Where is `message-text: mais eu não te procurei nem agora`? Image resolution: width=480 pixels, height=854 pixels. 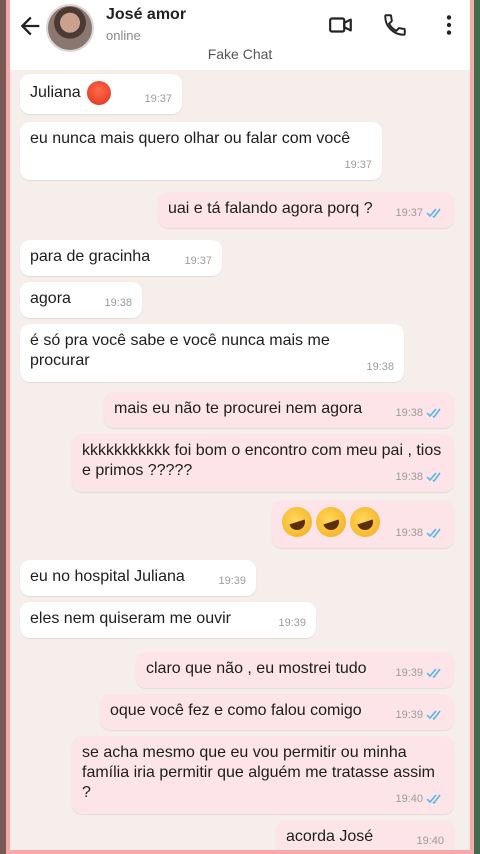
message-text: mais eu não te procurei nem agora is located at coordinates (238, 408).